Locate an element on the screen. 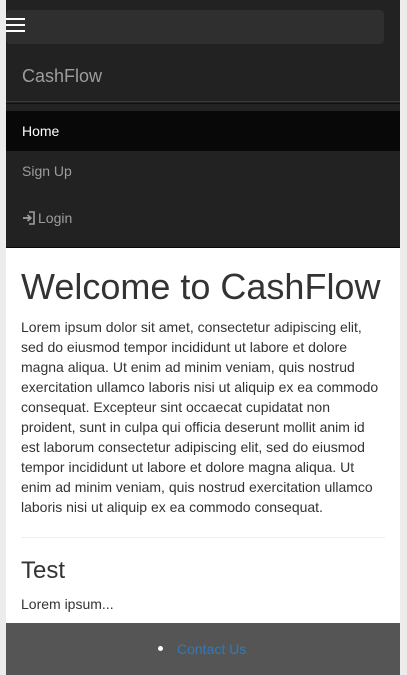 Image resolution: width=407 pixels, height=675 pixels. footer-list-item: Contact Us is located at coordinates (202, 649).